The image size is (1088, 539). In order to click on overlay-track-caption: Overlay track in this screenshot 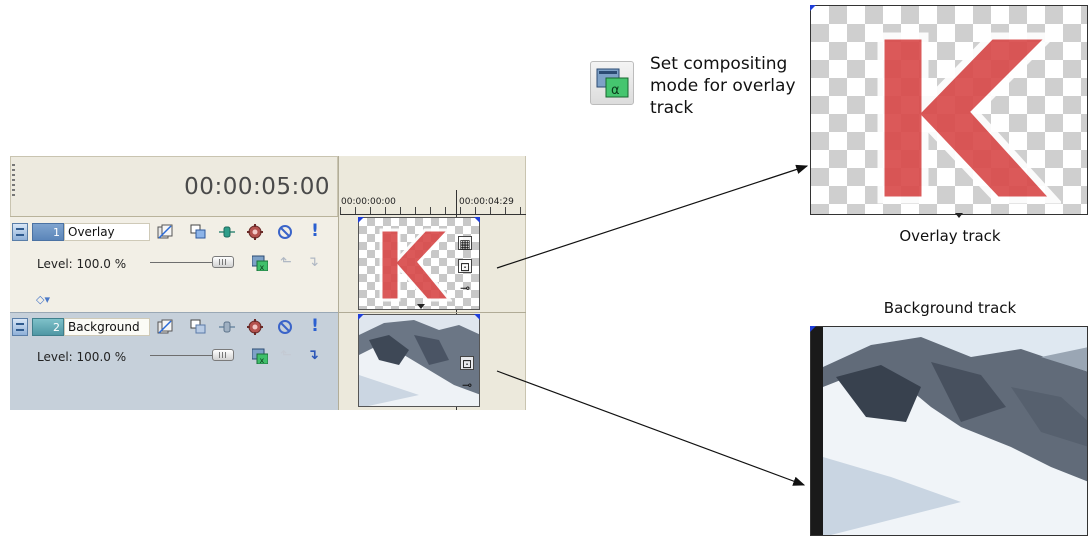, I will do `click(950, 236)`.